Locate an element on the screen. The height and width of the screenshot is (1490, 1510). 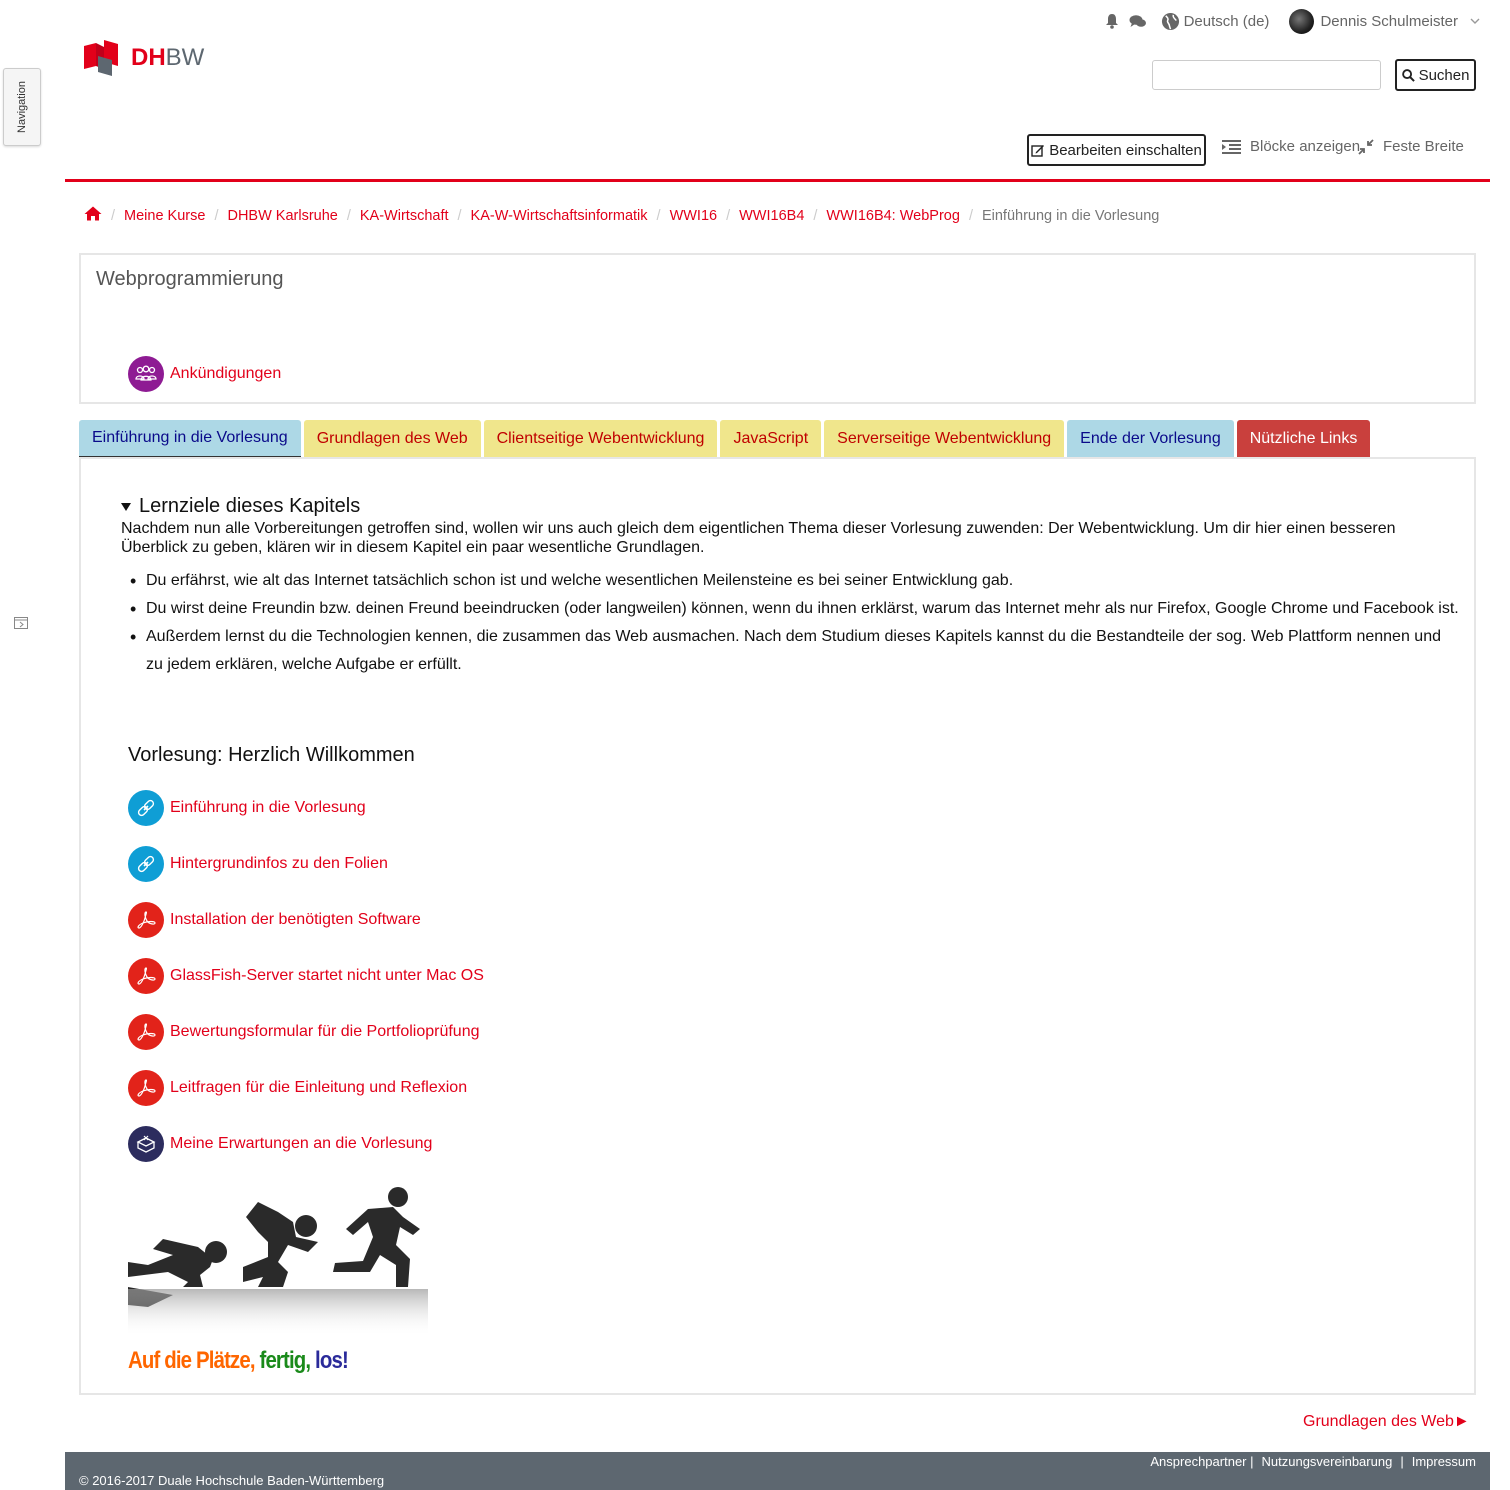
show-blocks-label: Blöcke anzeigen is located at coordinates (1305, 146).